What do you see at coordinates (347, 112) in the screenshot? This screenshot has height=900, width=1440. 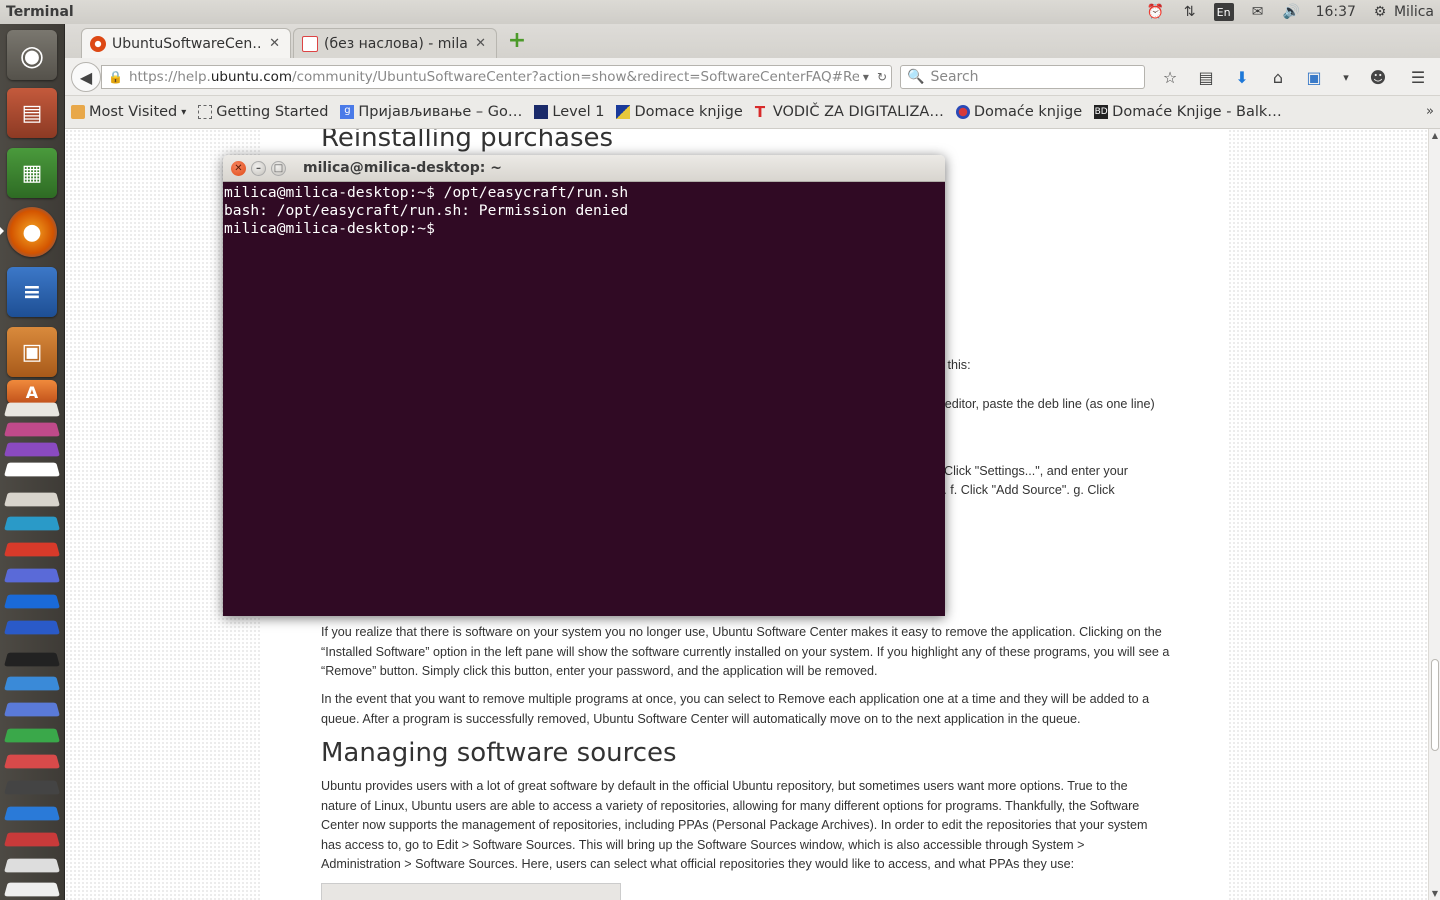 I see `google-icon: g` at bounding box center [347, 112].